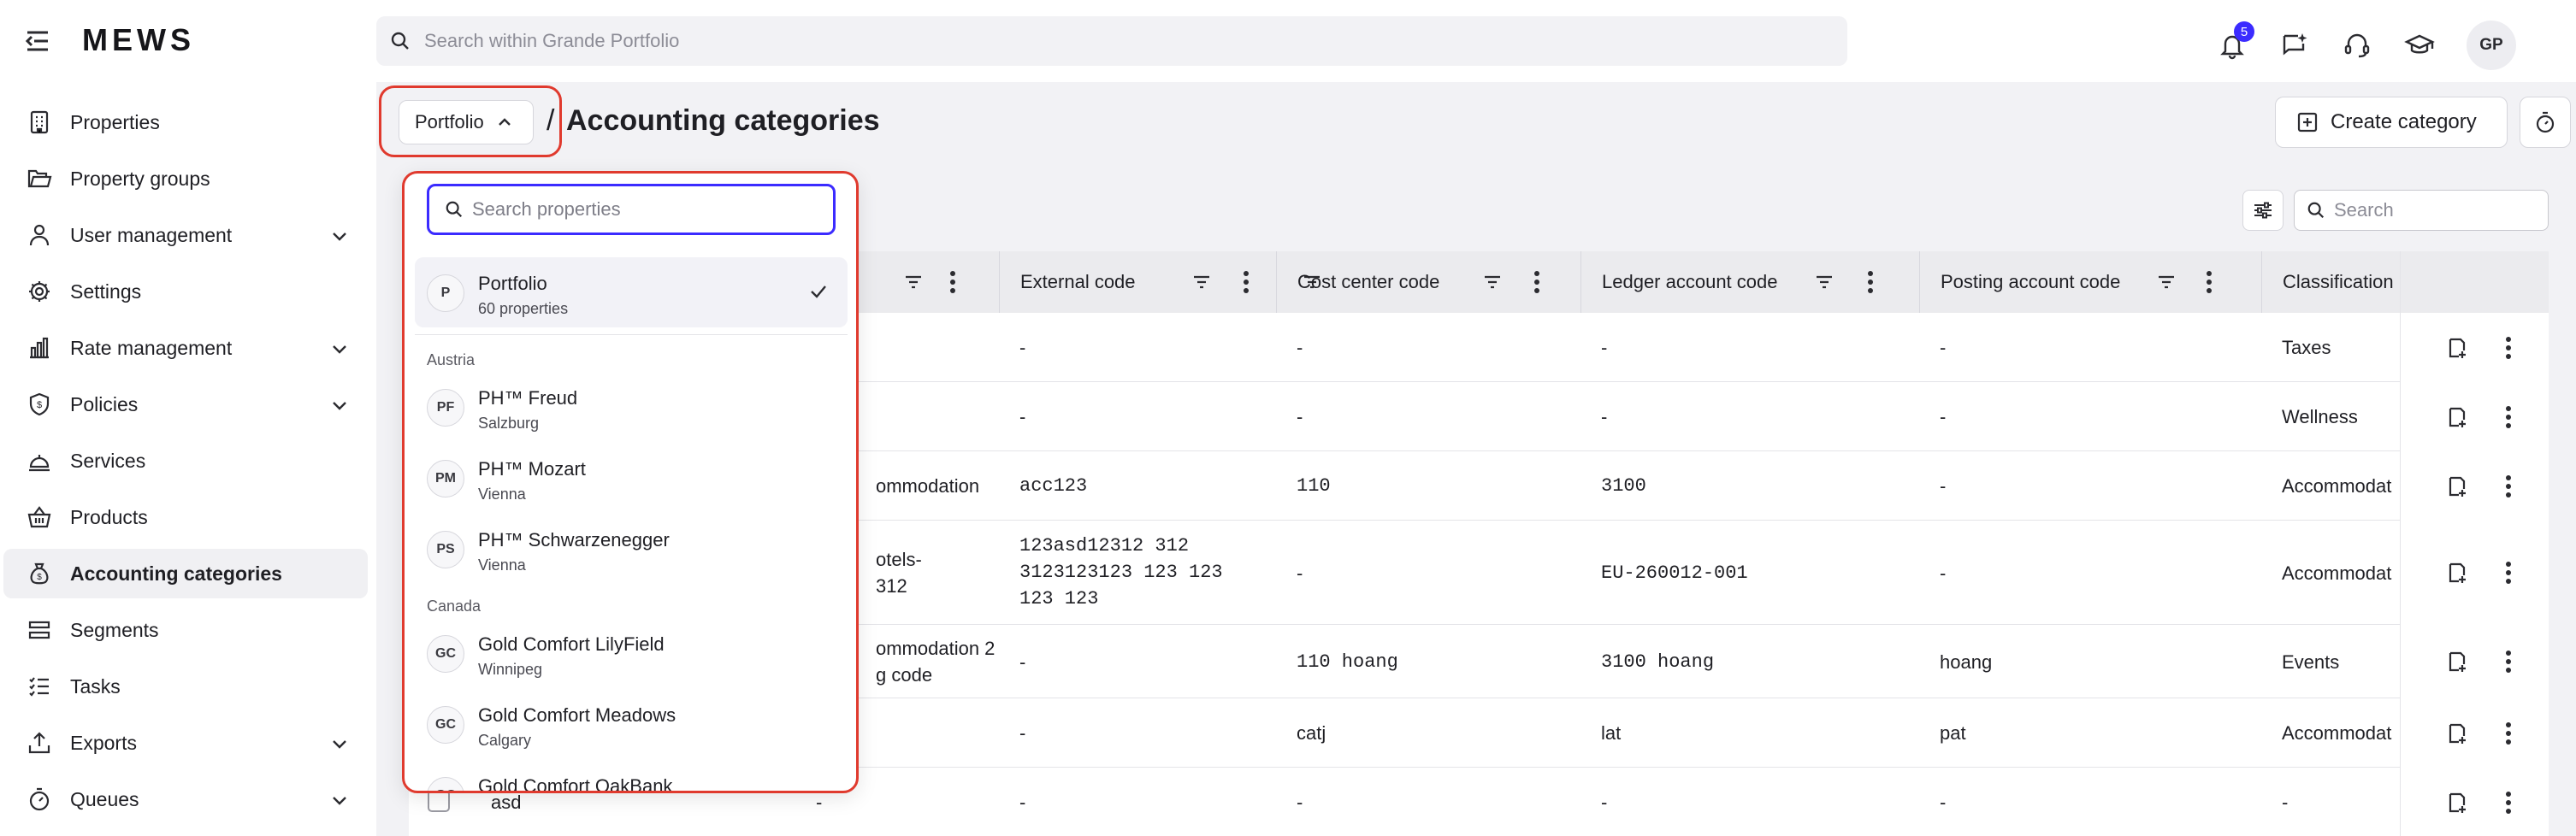 The image size is (2576, 836). I want to click on page-title: Accounting categories, so click(723, 120).